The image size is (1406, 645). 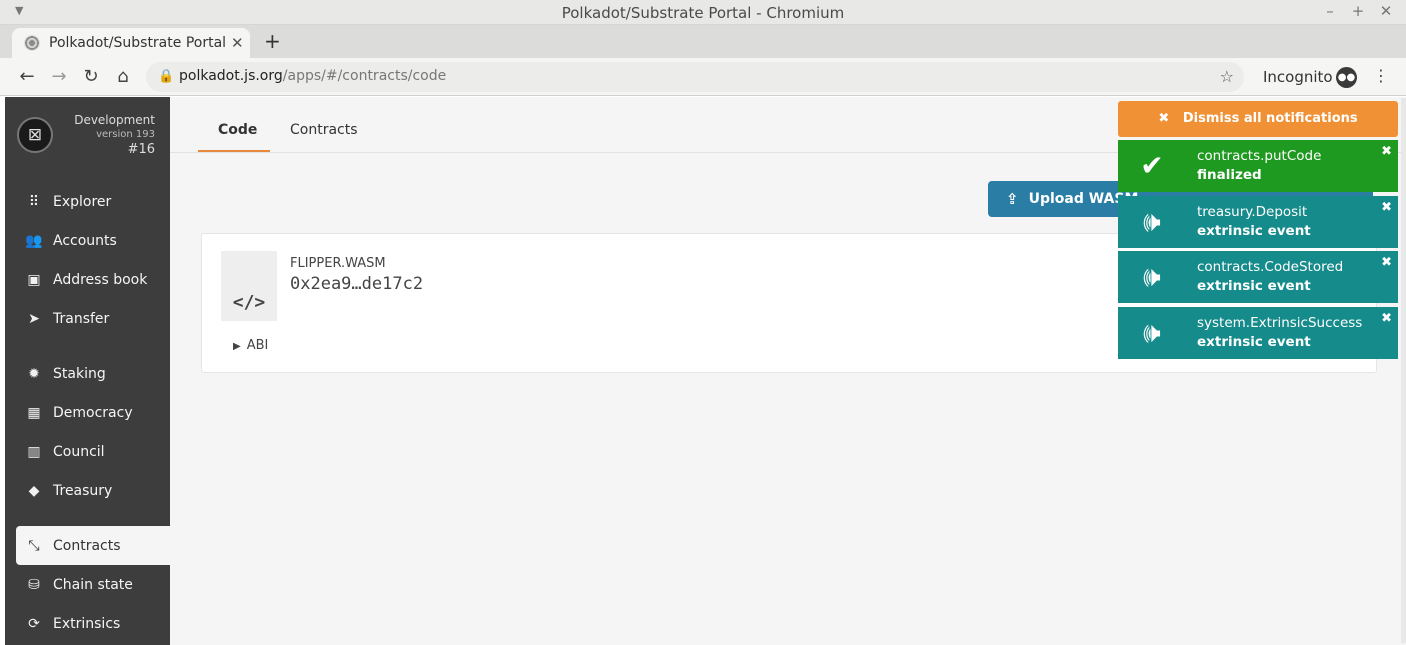 I want to click on chain-name: Development, so click(x=114, y=120).